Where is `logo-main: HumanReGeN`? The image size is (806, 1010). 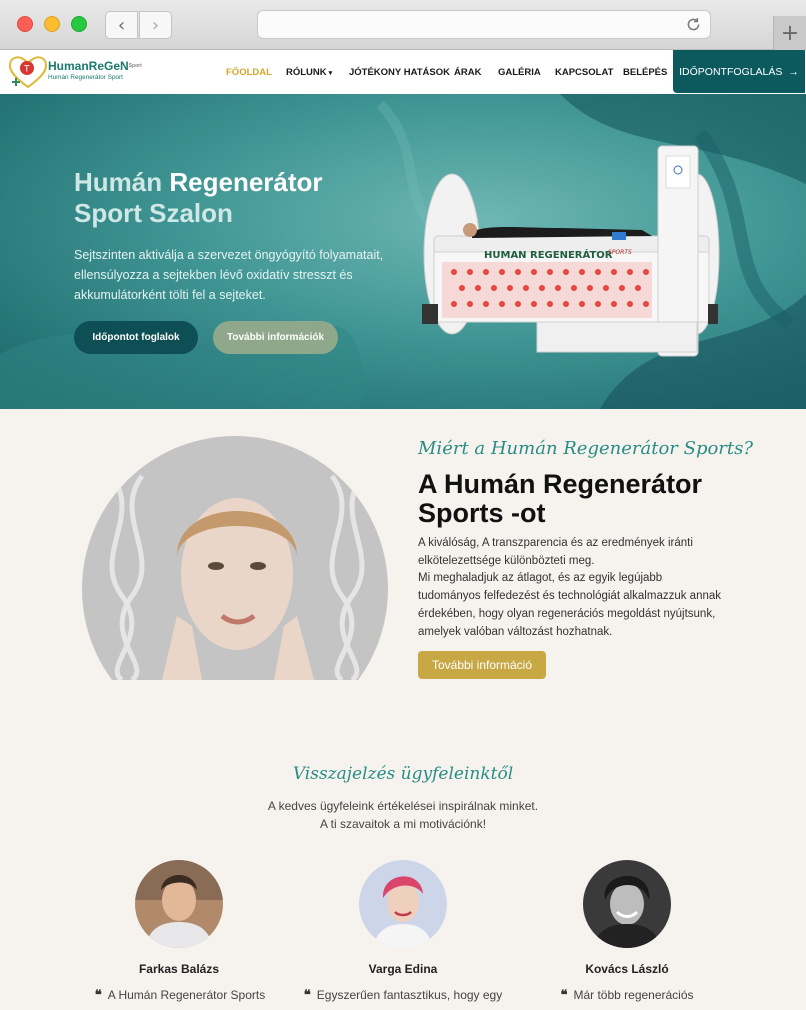 logo-main: HumanReGeN is located at coordinates (88, 66).